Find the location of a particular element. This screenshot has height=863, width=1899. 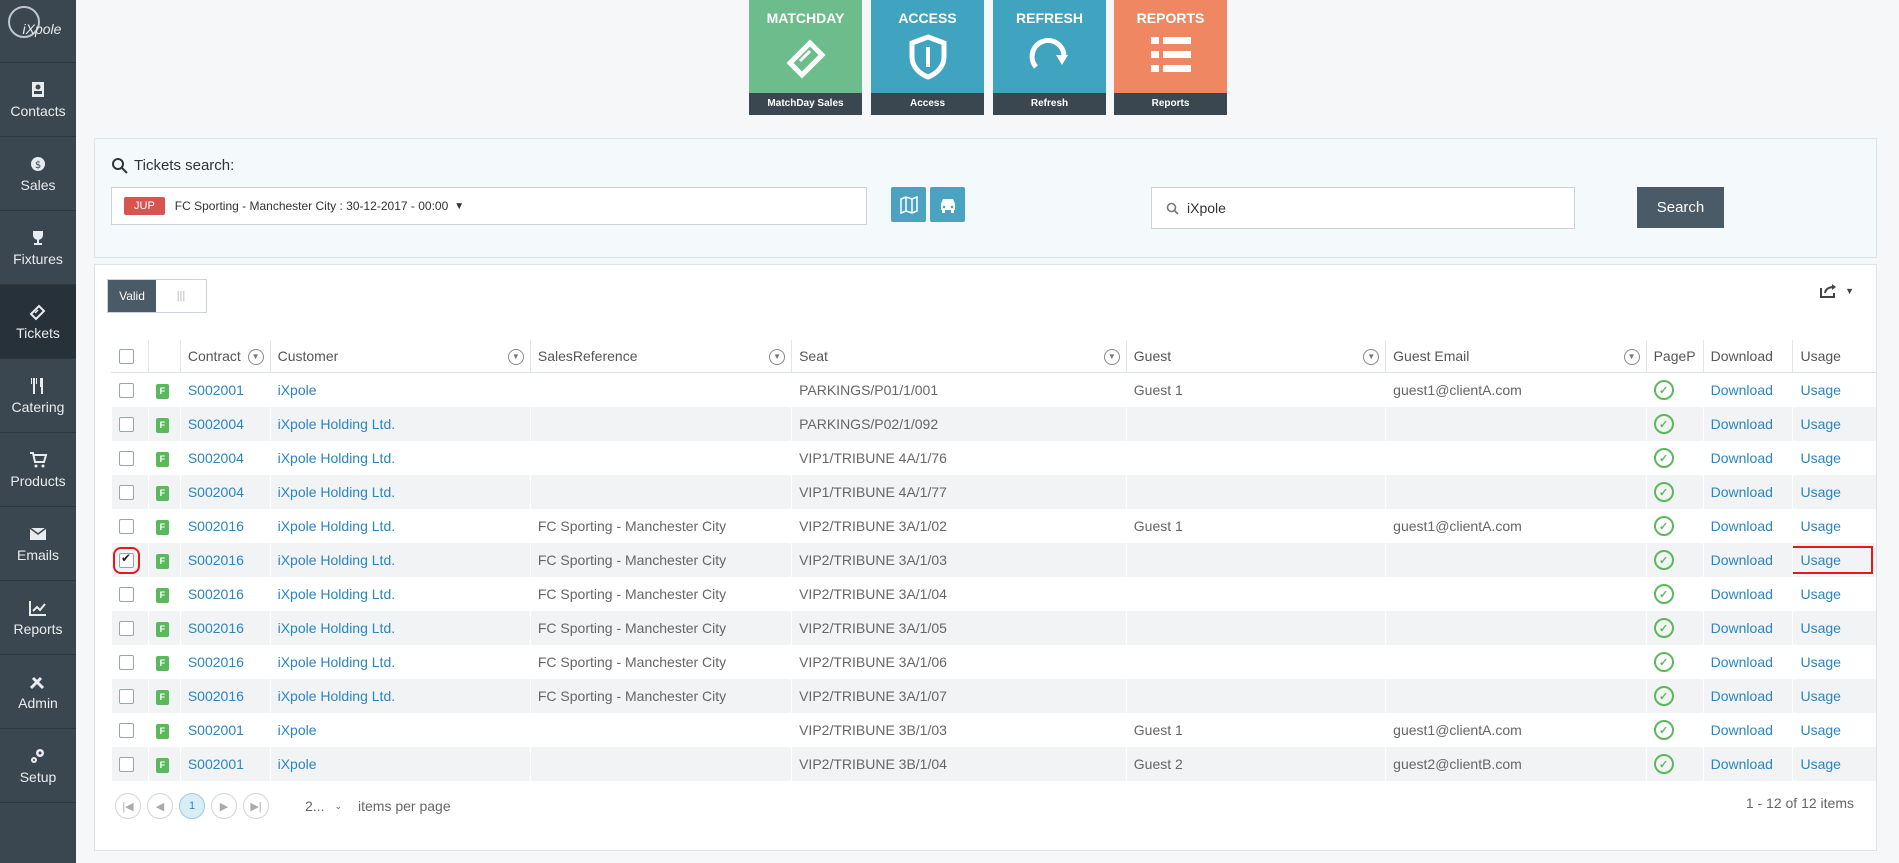

tile-reports: REPORTS Reports is located at coordinates (1170, 57).